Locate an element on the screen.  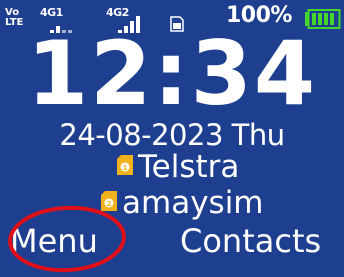
highlight-circle-annotation is located at coordinates (67, 239).